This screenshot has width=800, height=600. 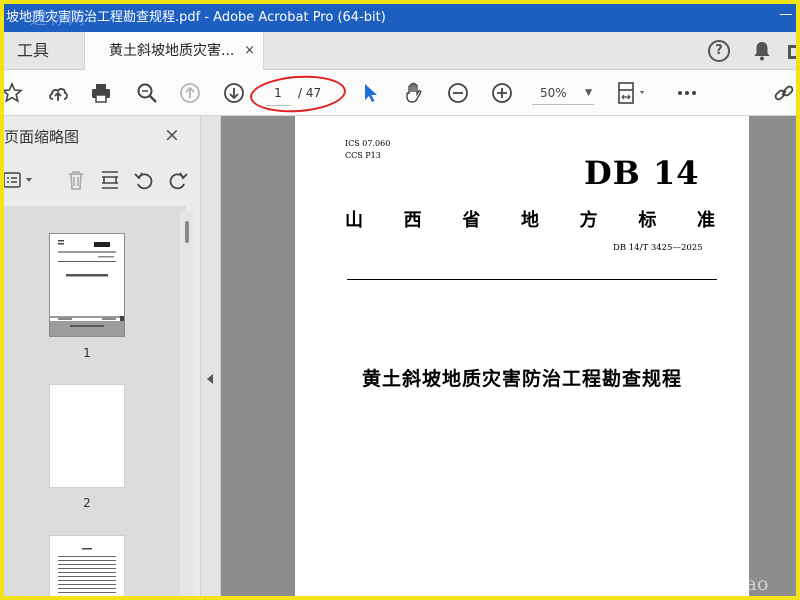 I want to click on extract-pages-icon, so click(x=110, y=180).